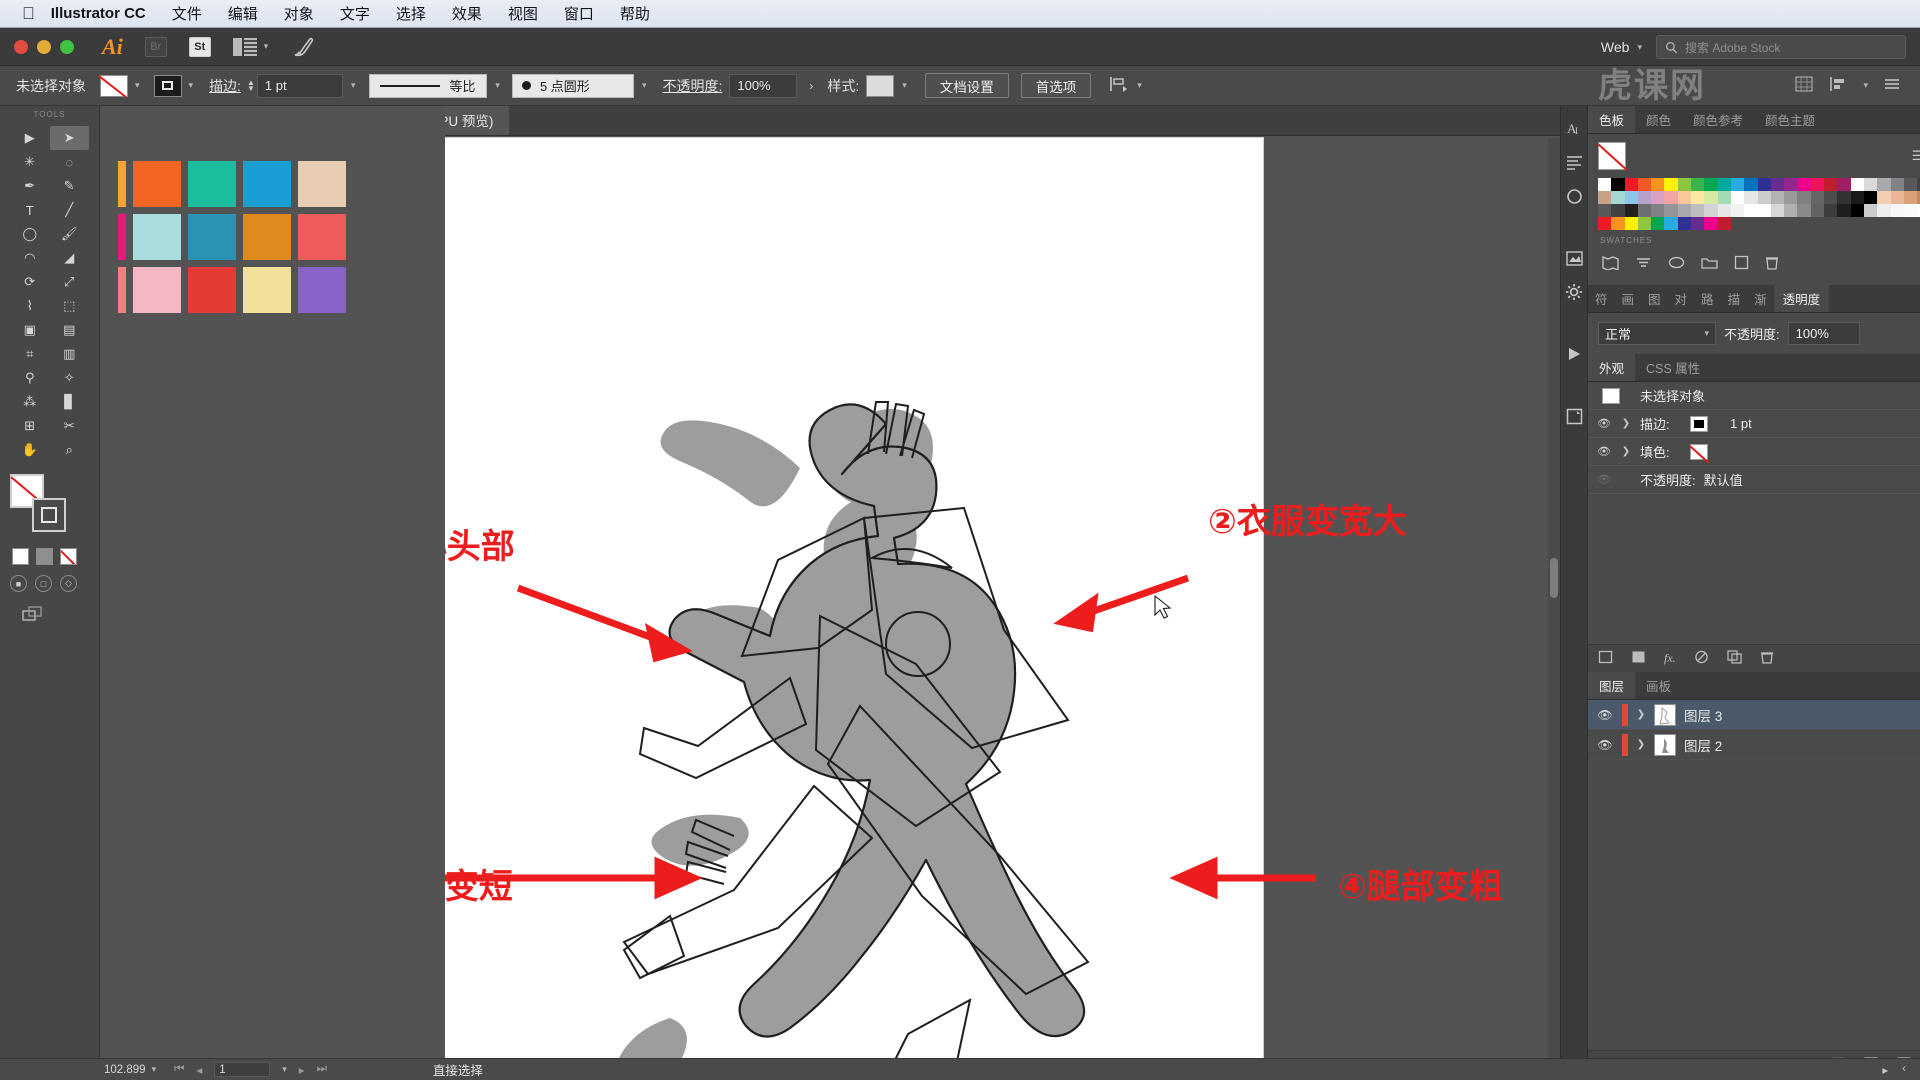  What do you see at coordinates (250, 46) in the screenshot?
I see `arrange-documents-button: ▾` at bounding box center [250, 46].